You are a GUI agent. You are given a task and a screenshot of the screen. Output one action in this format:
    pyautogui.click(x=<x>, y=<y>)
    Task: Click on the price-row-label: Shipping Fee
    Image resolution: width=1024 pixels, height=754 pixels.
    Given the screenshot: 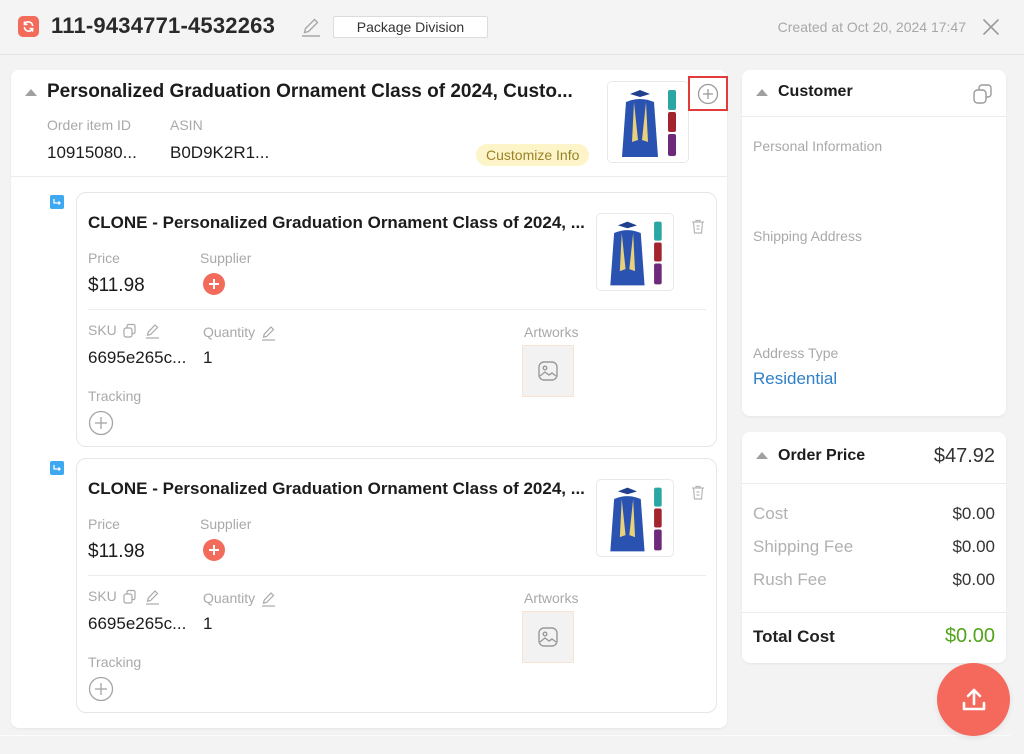 What is the action you would take?
    pyautogui.click(x=803, y=546)
    